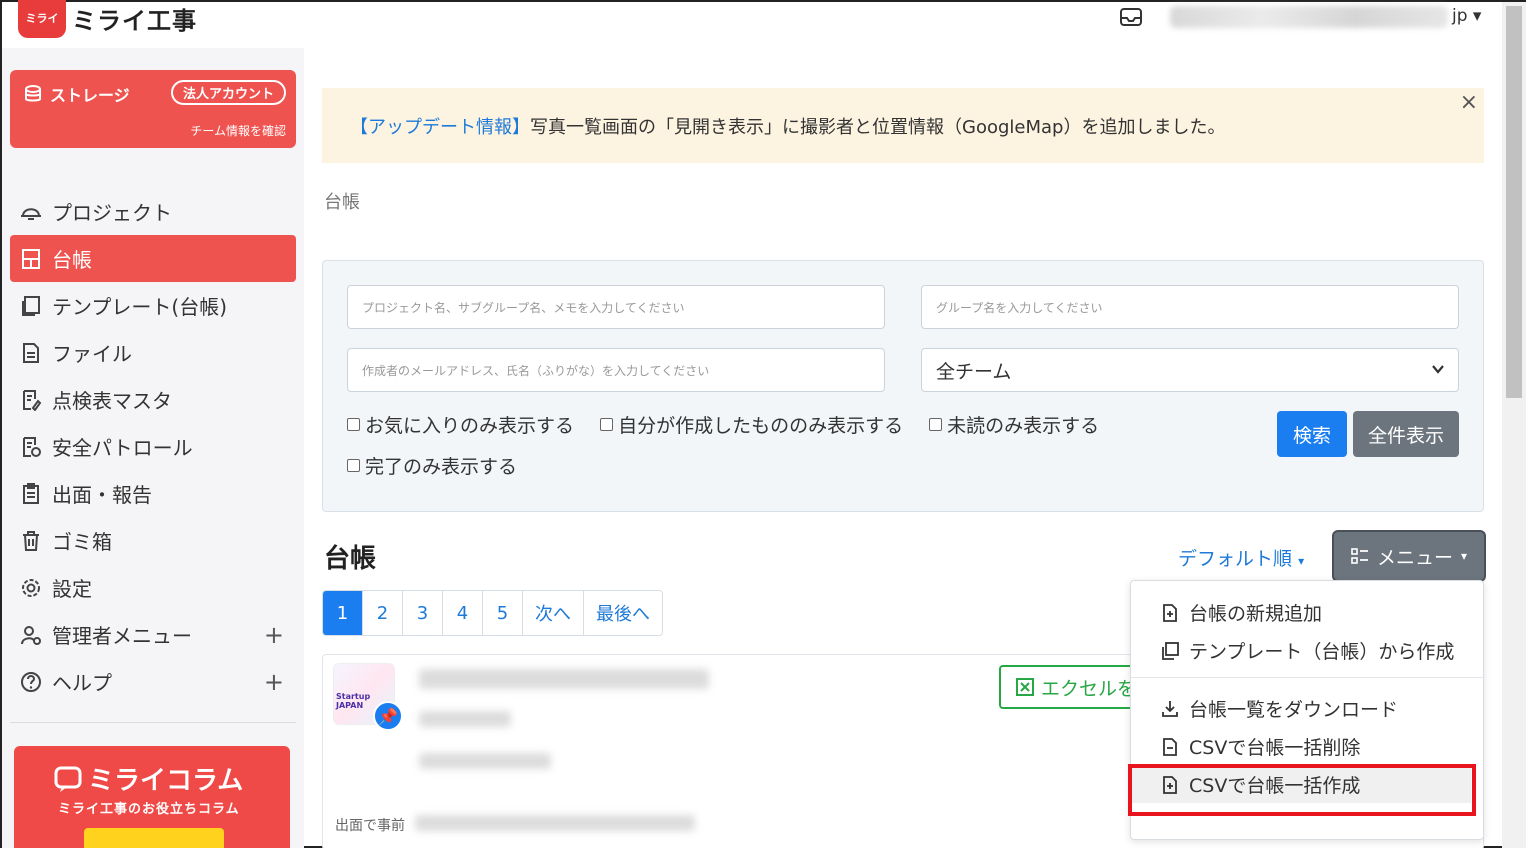 The height and width of the screenshot is (848, 1526). Describe the element at coordinates (1260, 746) in the screenshot. I see `menu-item-csv-bulk-delete: CSVで台帳一括削除` at that location.